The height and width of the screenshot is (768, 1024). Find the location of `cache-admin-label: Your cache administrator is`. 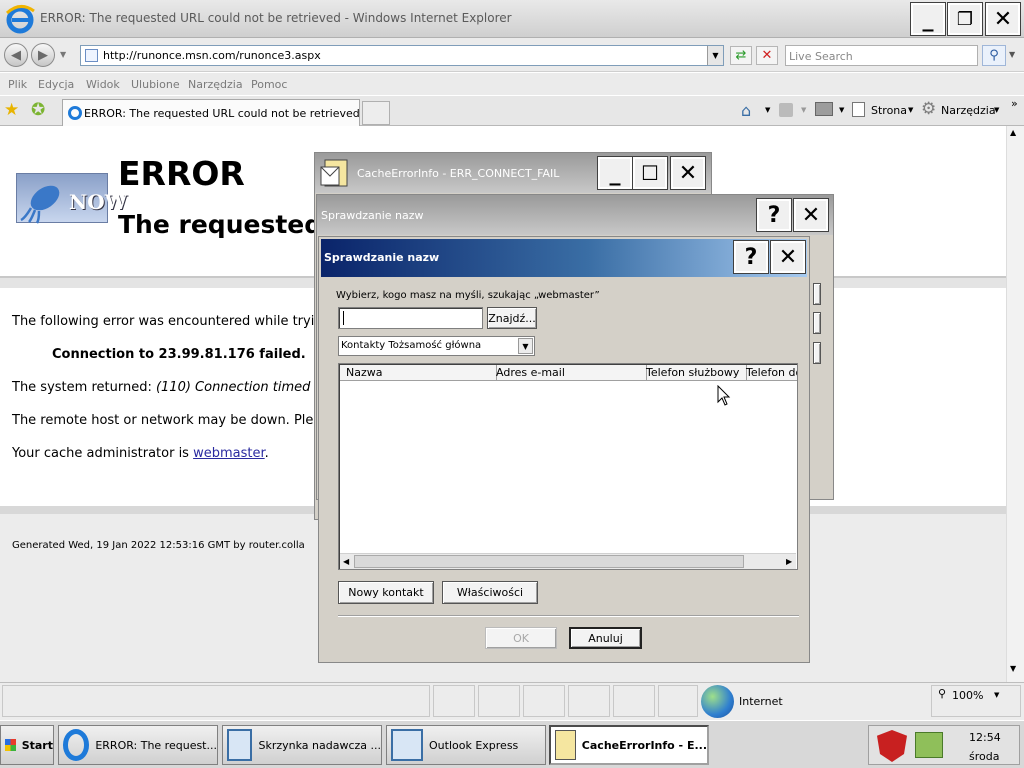

cache-admin-label: Your cache administrator is is located at coordinates (103, 453).